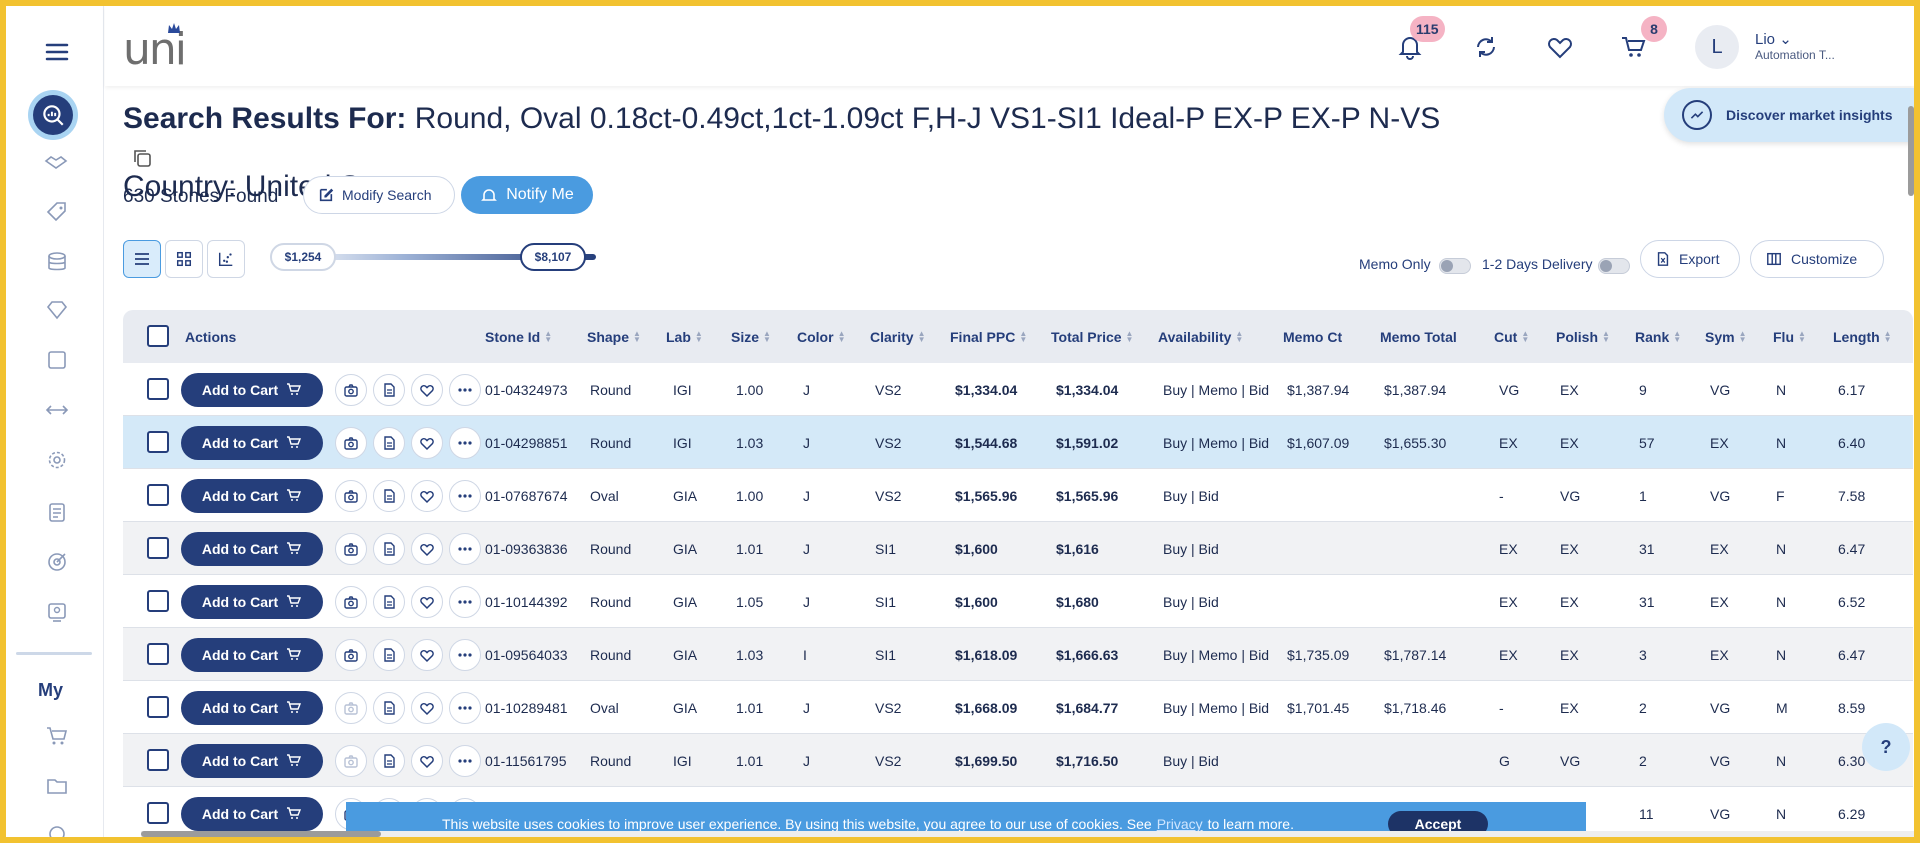  I want to click on wishlist-button, so click(1560, 47).